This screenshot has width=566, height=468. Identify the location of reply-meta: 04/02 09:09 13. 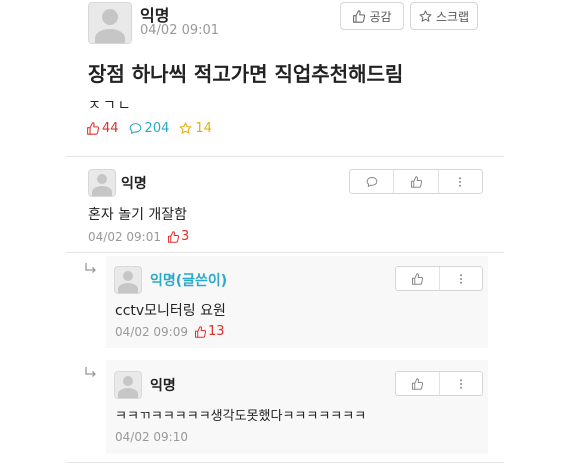
(170, 331).